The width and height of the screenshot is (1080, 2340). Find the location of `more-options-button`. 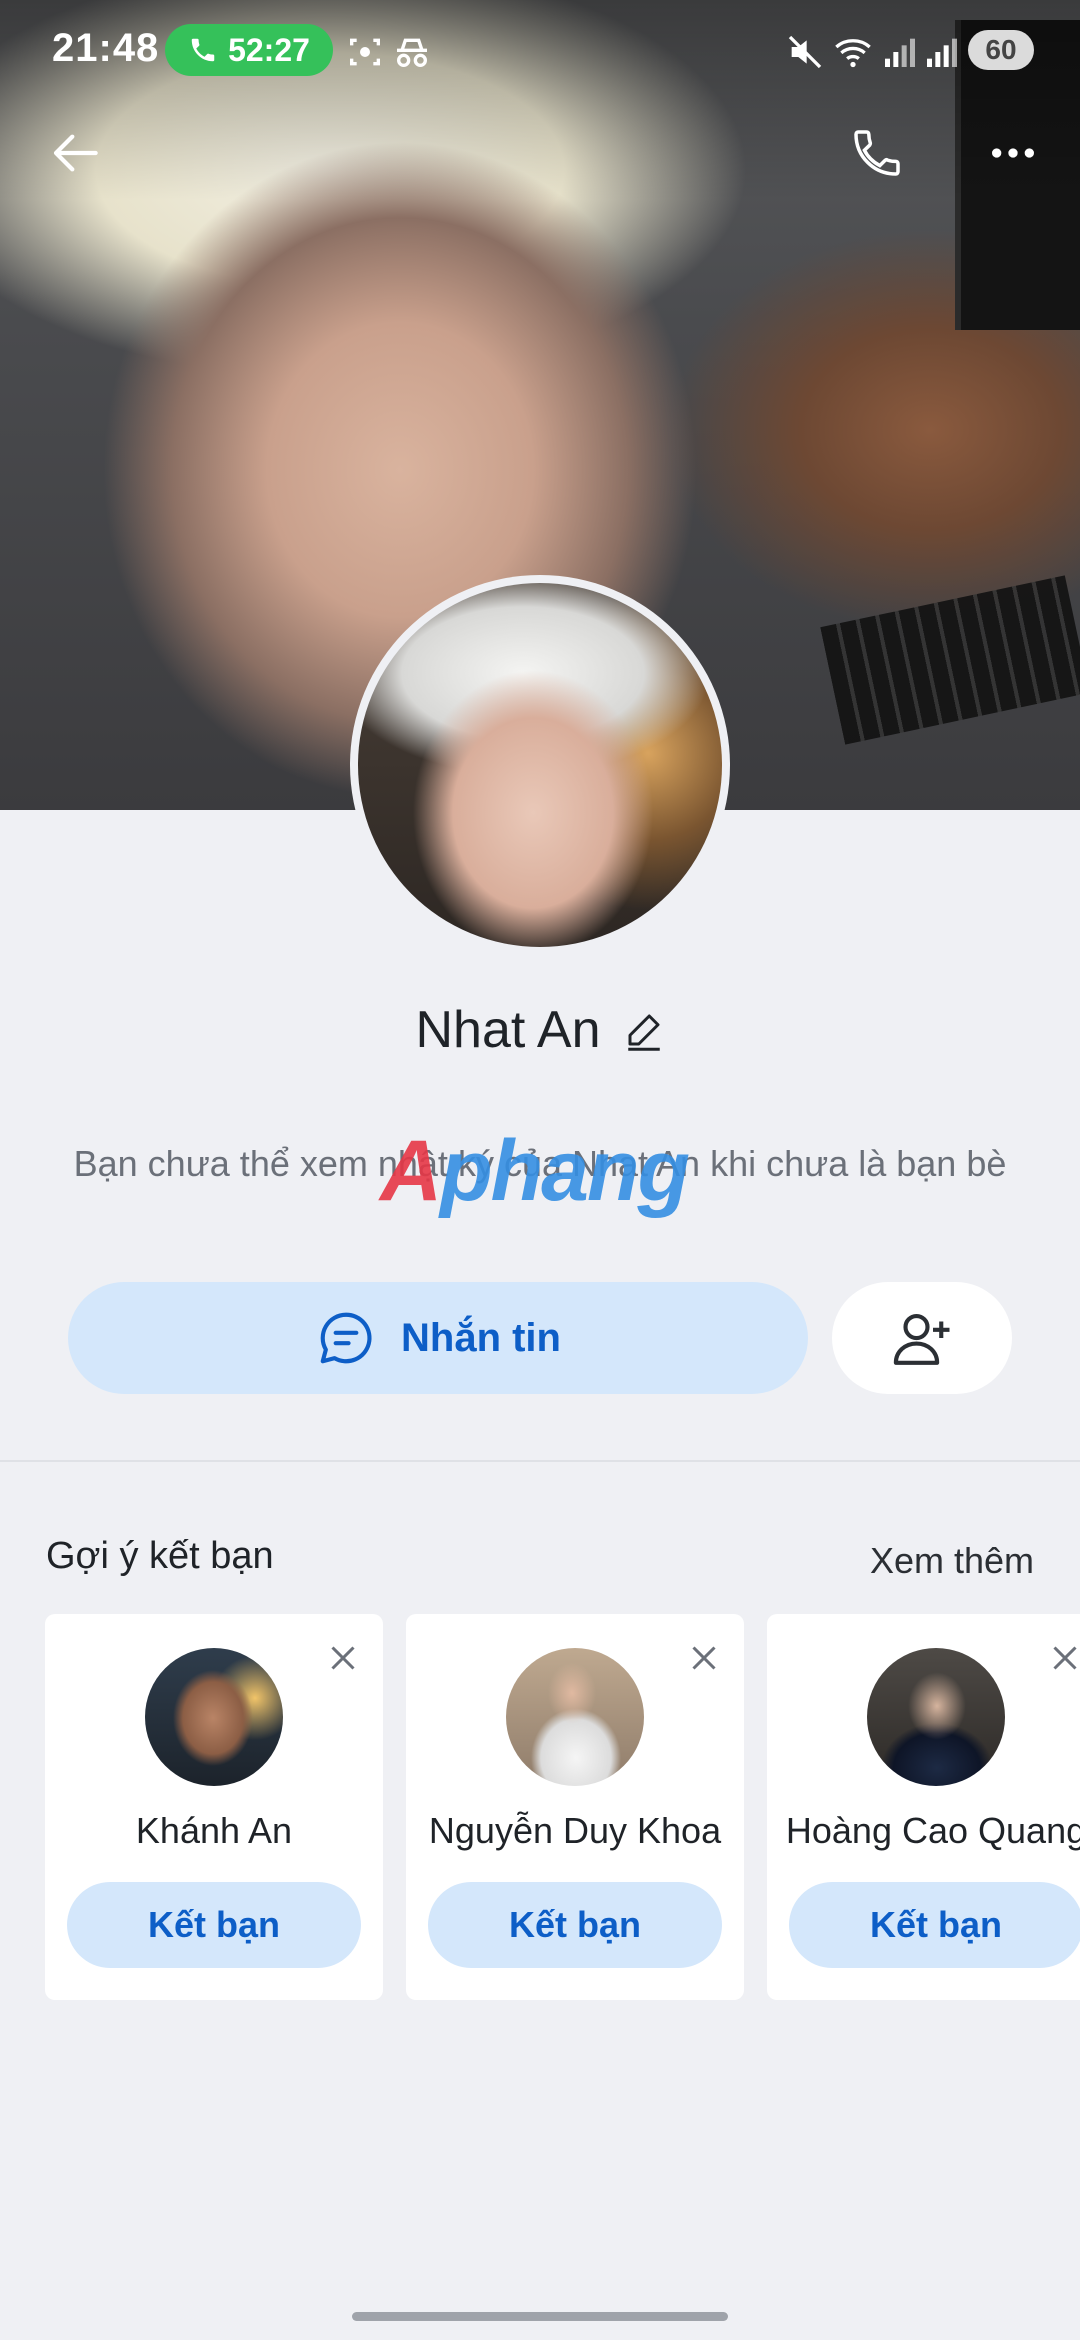

more-options-button is located at coordinates (1013, 153).